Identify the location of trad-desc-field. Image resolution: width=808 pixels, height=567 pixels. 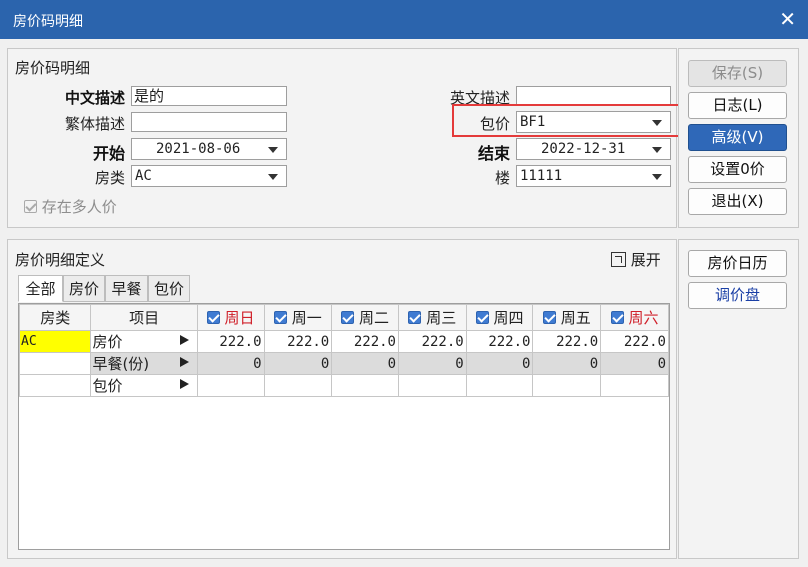
(209, 122).